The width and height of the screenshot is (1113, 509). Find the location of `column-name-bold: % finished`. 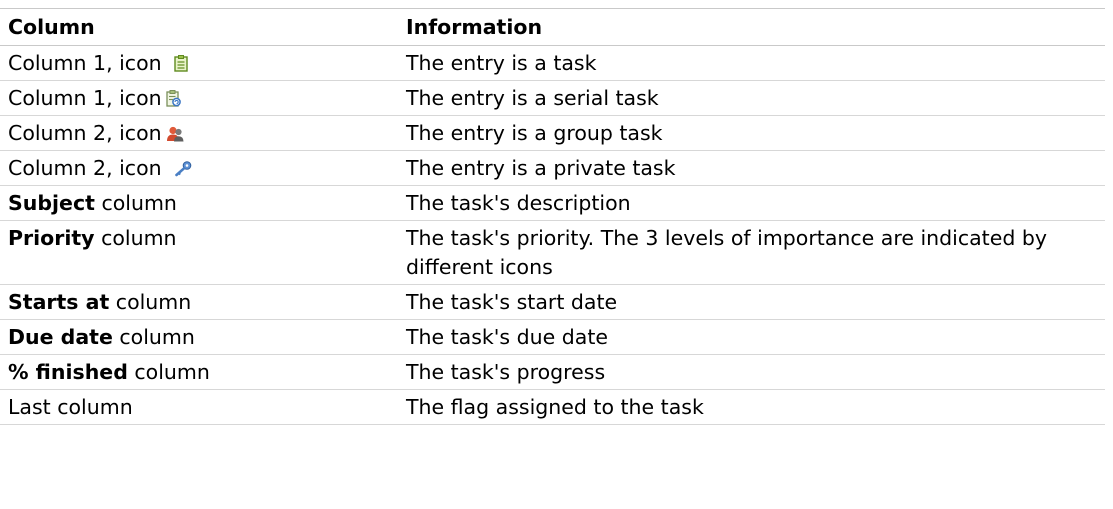

column-name-bold: % finished is located at coordinates (68, 371).